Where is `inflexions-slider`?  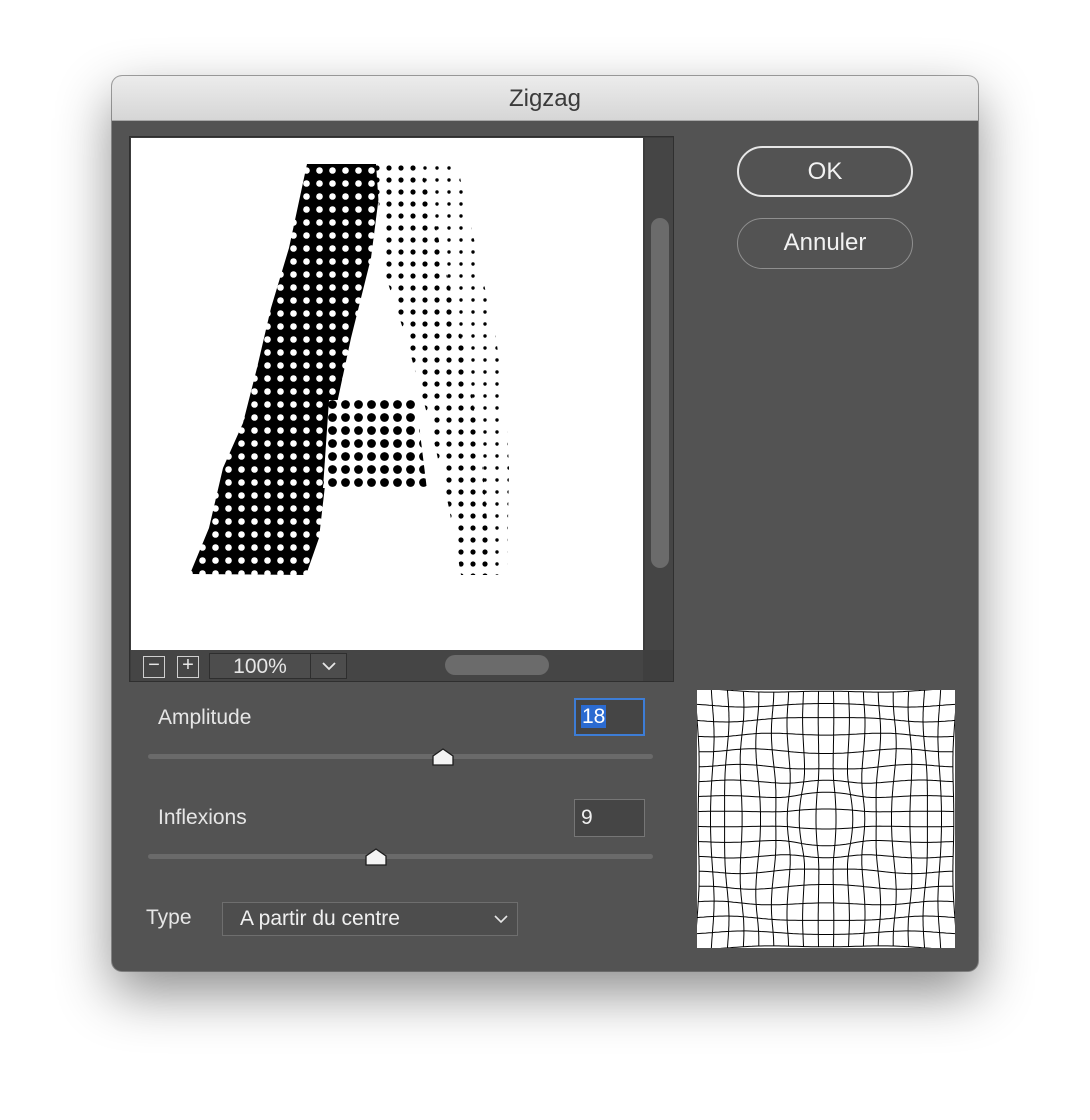
inflexions-slider is located at coordinates (400, 856).